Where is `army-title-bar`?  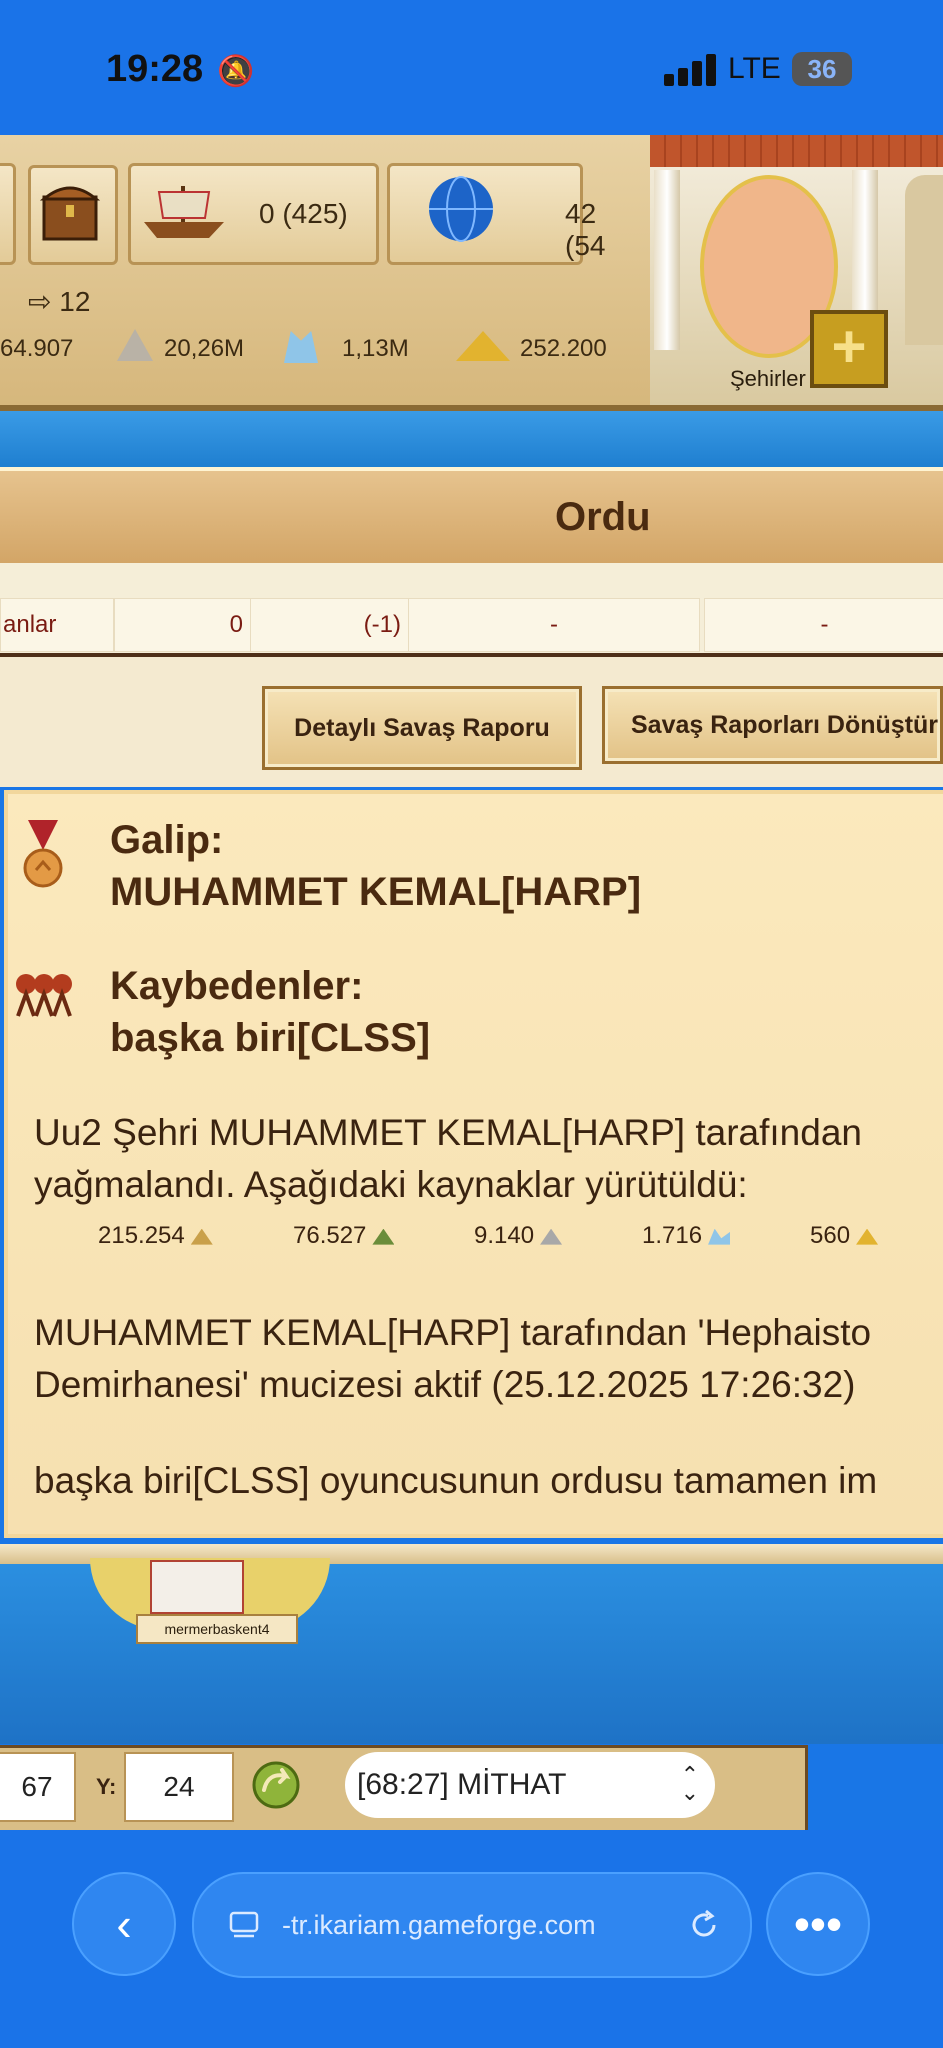 army-title-bar is located at coordinates (471, 519).